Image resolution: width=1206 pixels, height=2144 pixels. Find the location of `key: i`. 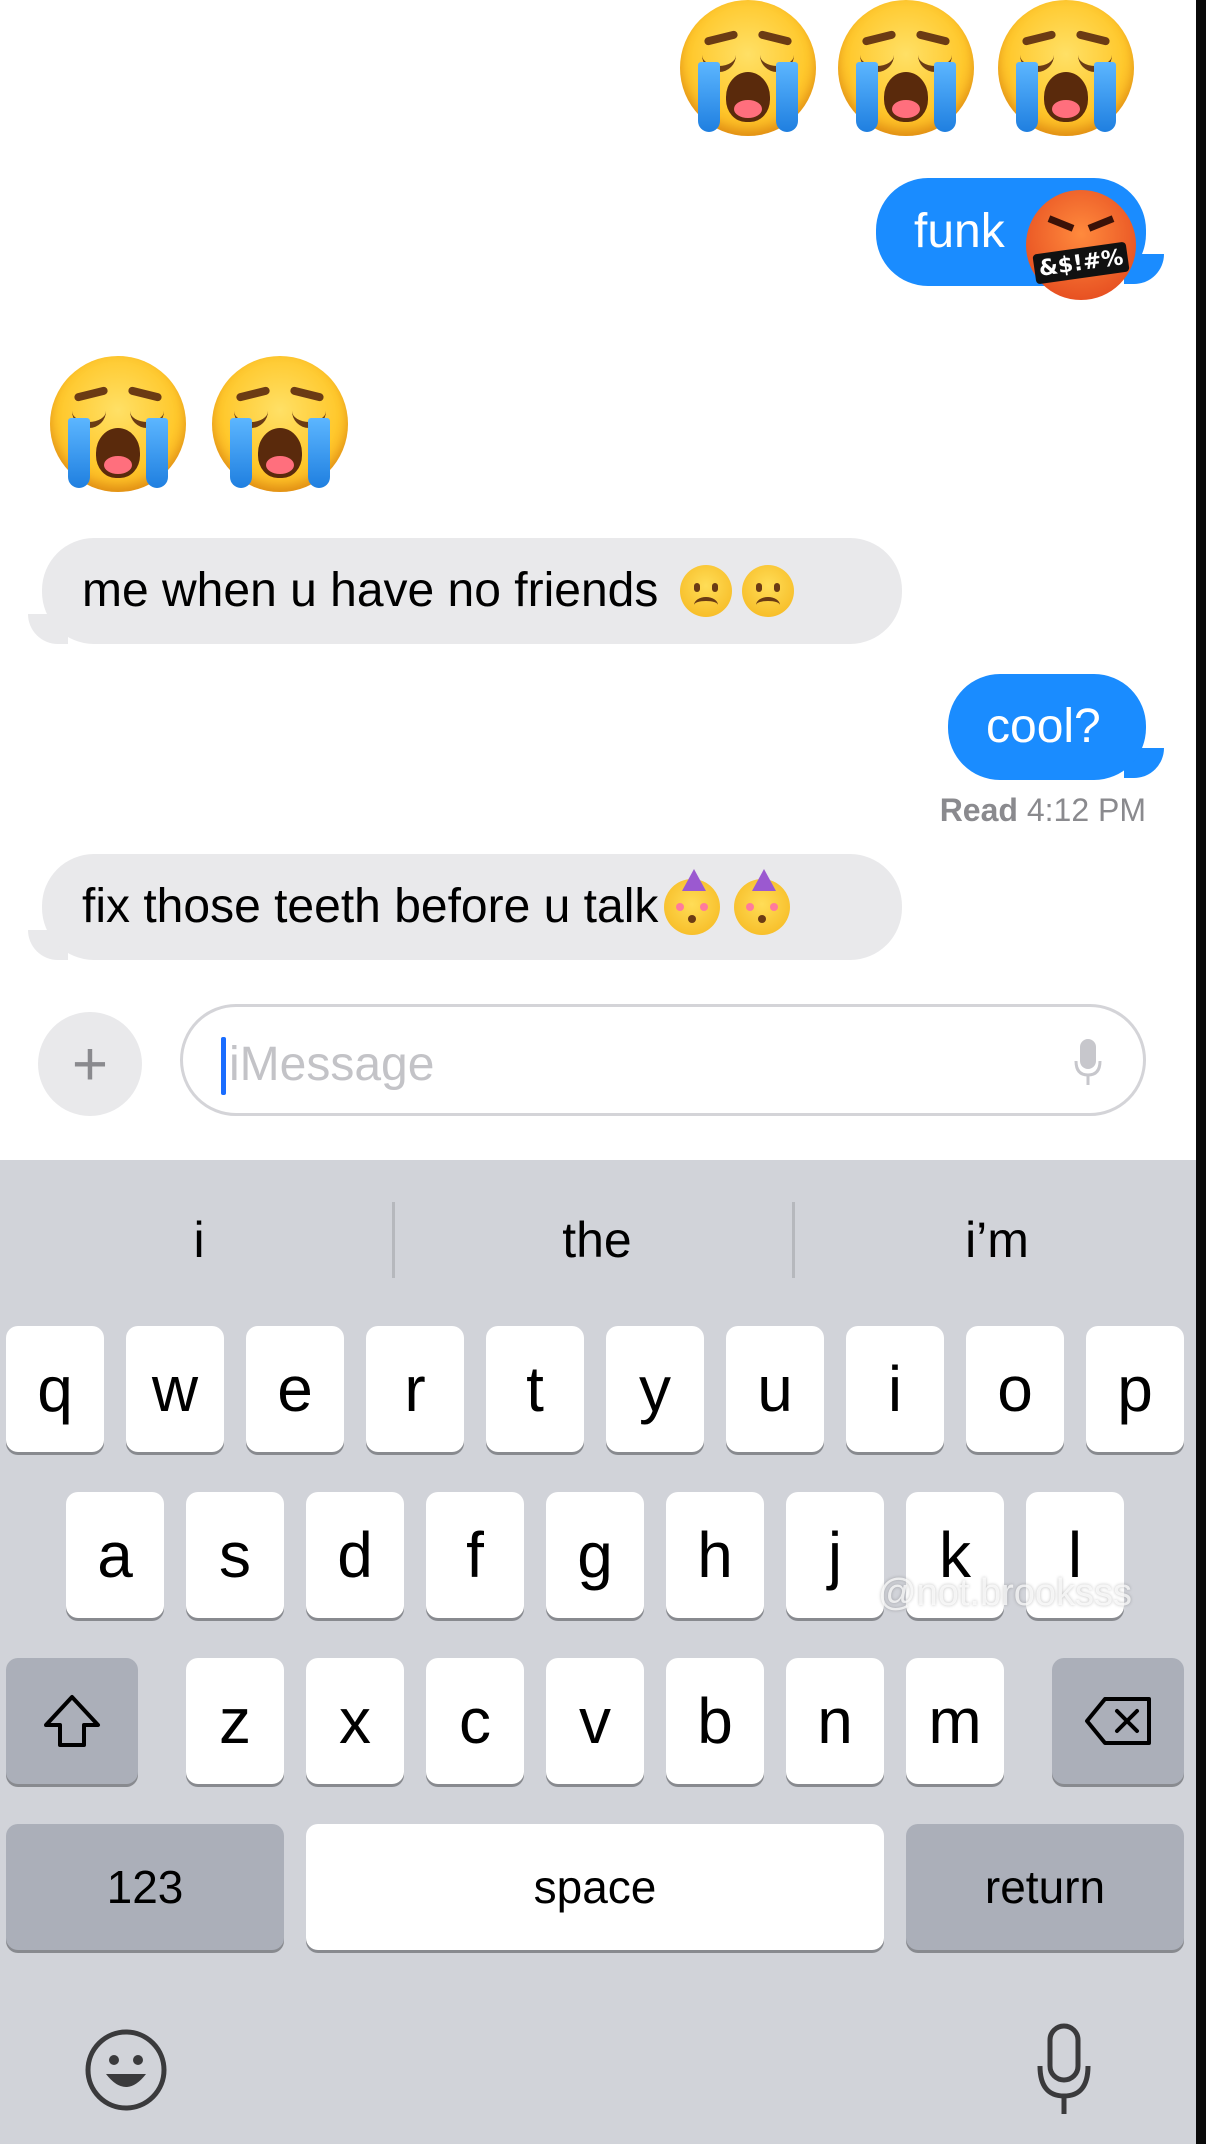

key: i is located at coordinates (895, 1389).